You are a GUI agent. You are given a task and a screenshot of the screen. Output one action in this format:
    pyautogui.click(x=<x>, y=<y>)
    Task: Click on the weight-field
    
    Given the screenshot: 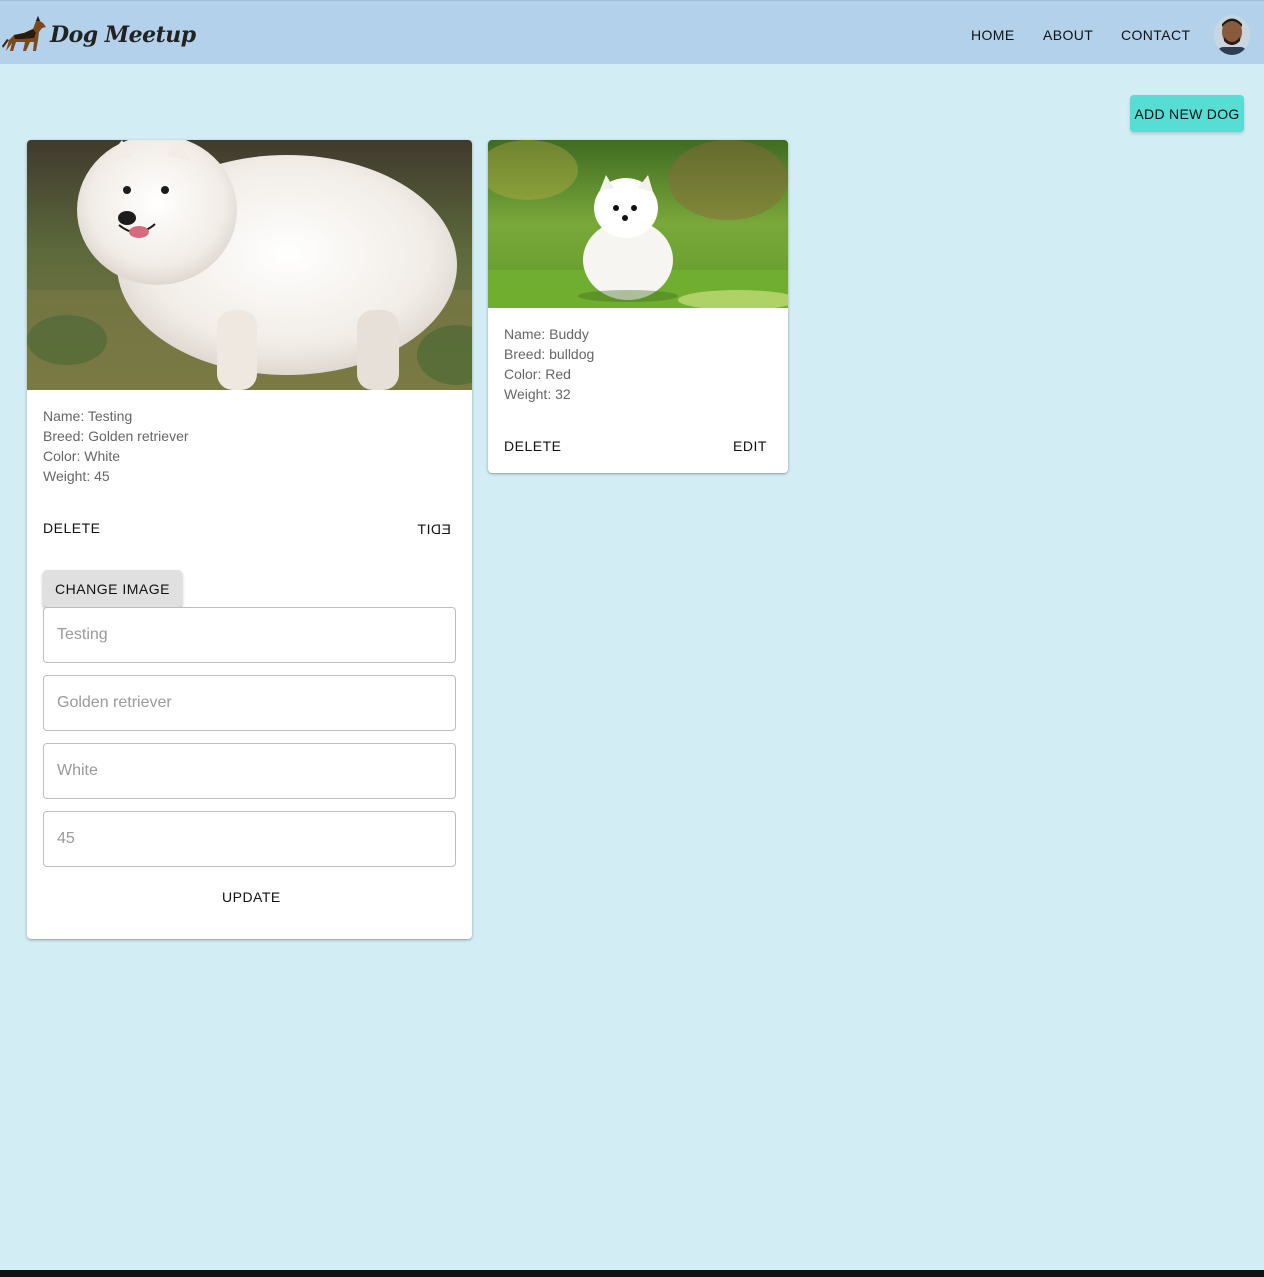 What is the action you would take?
    pyautogui.click(x=249, y=839)
    